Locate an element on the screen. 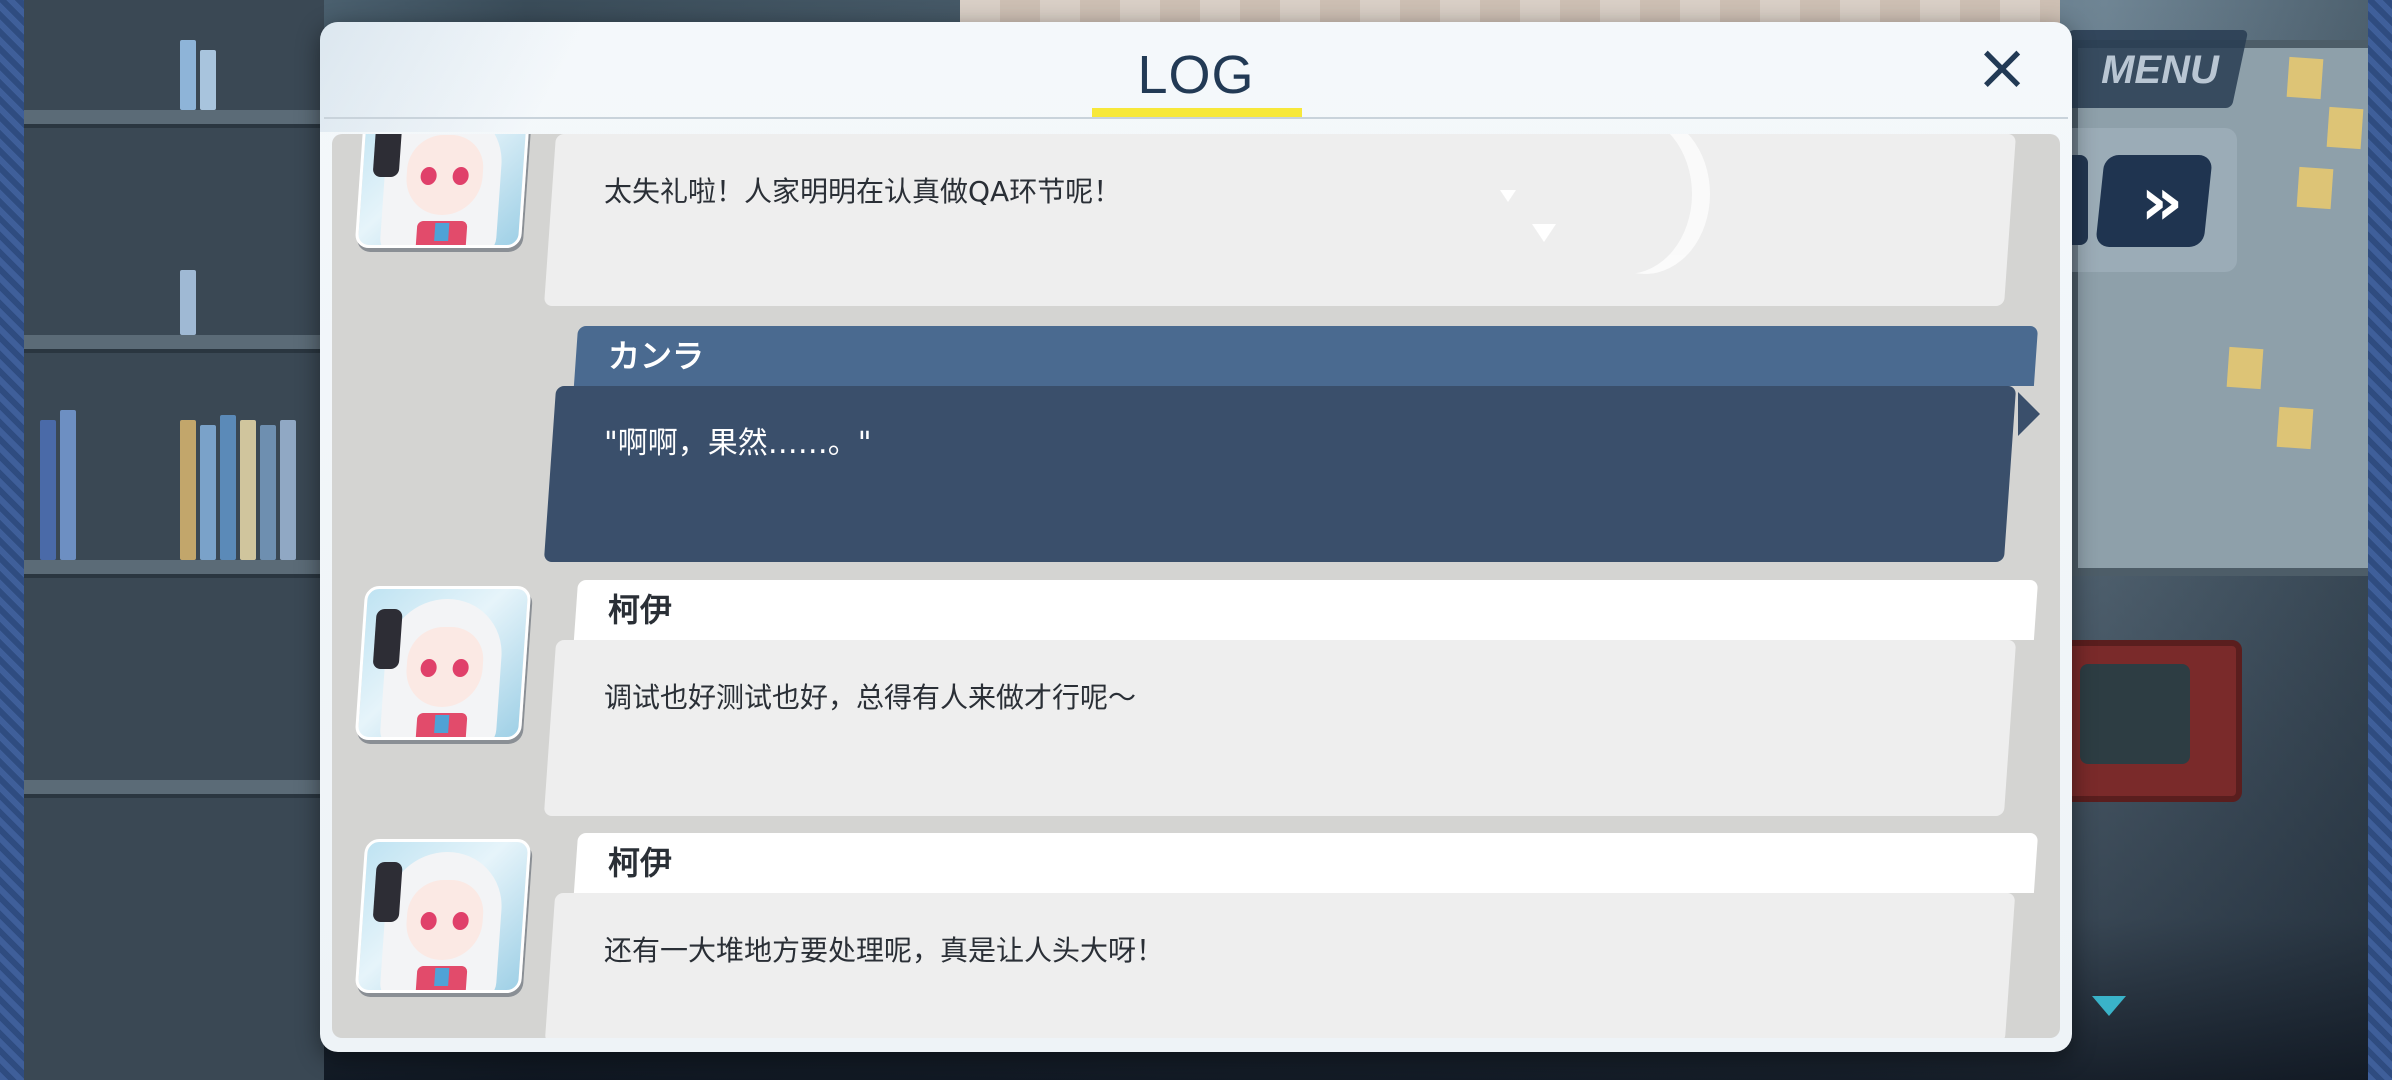 Image resolution: width=2392 pixels, height=1080 pixels. fast-forward-icon: » is located at coordinates (2155, 202).